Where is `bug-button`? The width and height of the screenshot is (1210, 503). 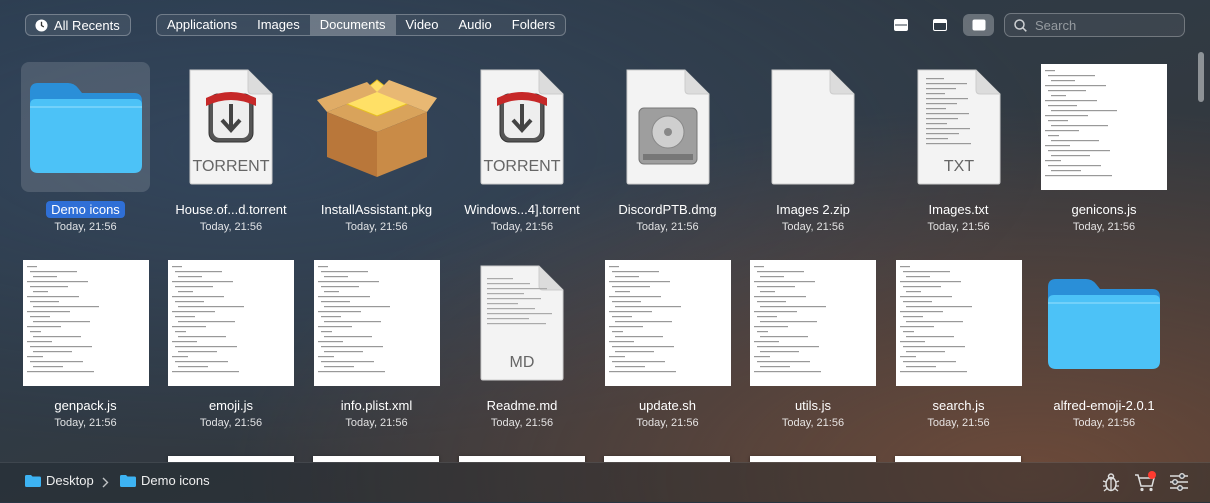 bug-button is located at coordinates (1111, 482).